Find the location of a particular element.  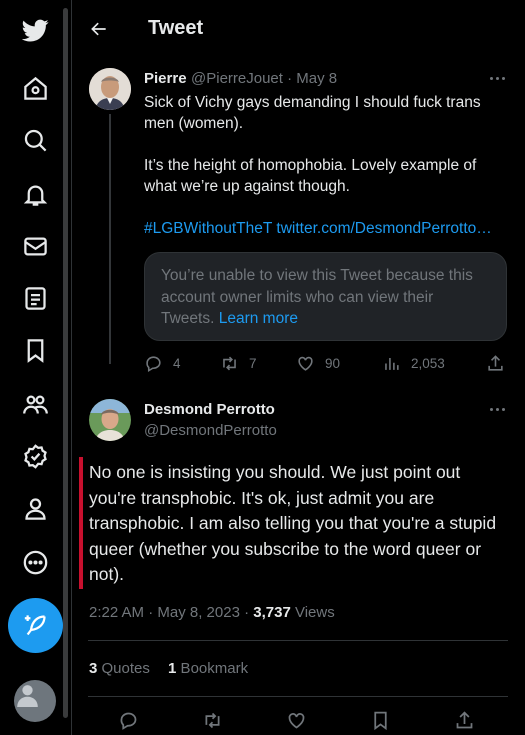

thread-connector-line is located at coordinates (110, 239).